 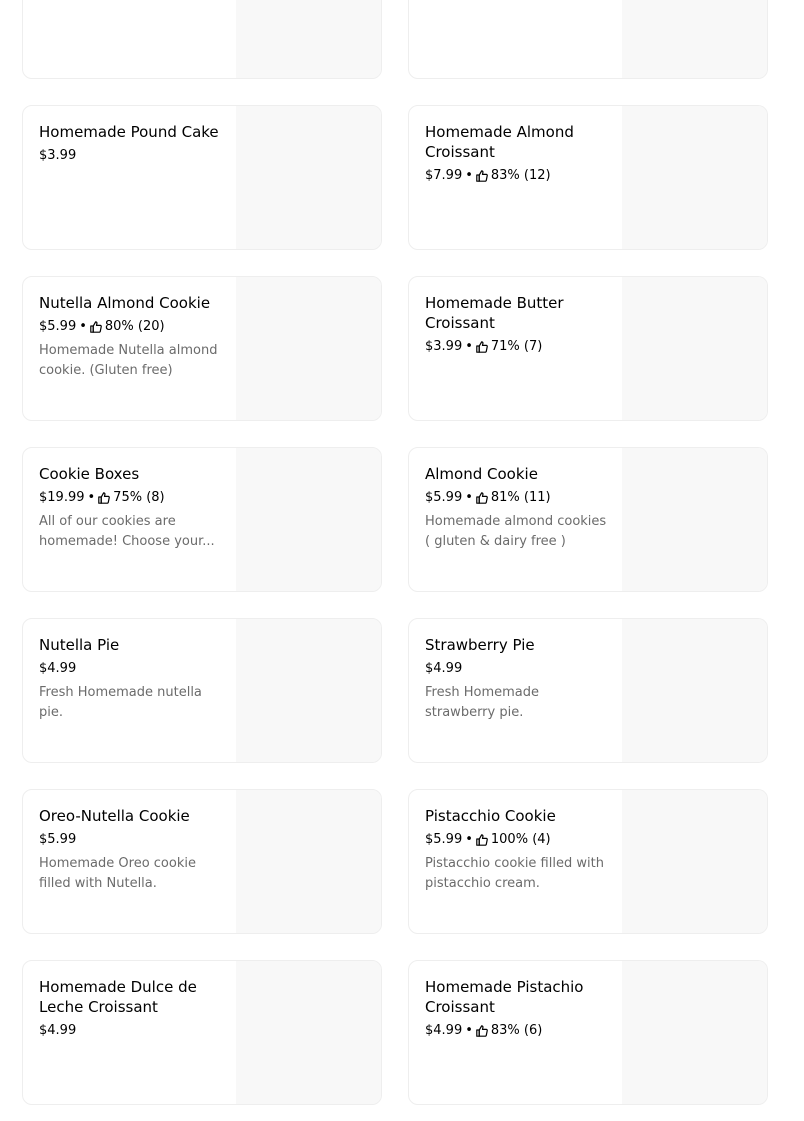 I want to click on menu-item-card-homemade-pound-cake: Homemade Pound Cake $3.99, so click(x=202, y=177).